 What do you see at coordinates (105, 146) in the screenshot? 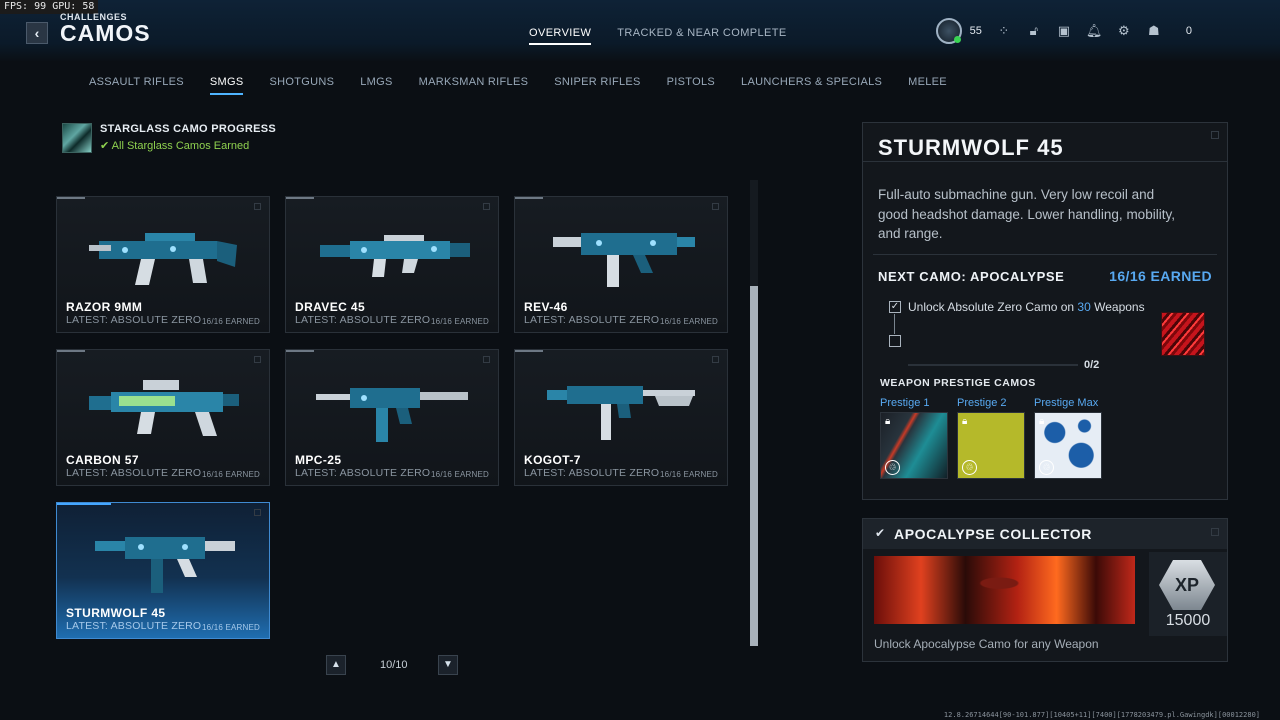
I see `checkmark-icon: ✔` at bounding box center [105, 146].